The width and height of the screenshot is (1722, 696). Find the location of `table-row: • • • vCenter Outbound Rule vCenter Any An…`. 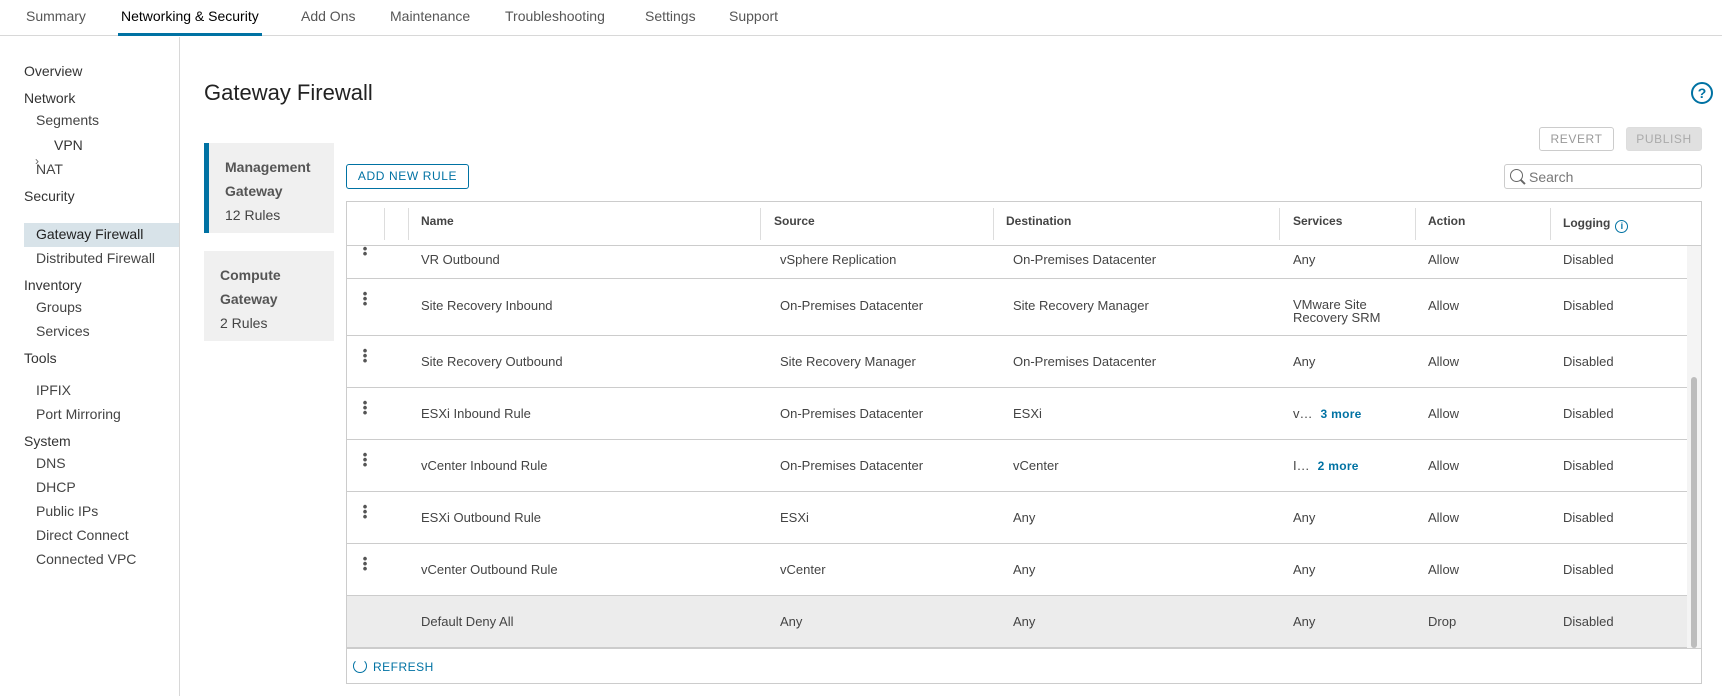

table-row: • • • vCenter Outbound Rule vCenter Any An… is located at coordinates (1017, 570).